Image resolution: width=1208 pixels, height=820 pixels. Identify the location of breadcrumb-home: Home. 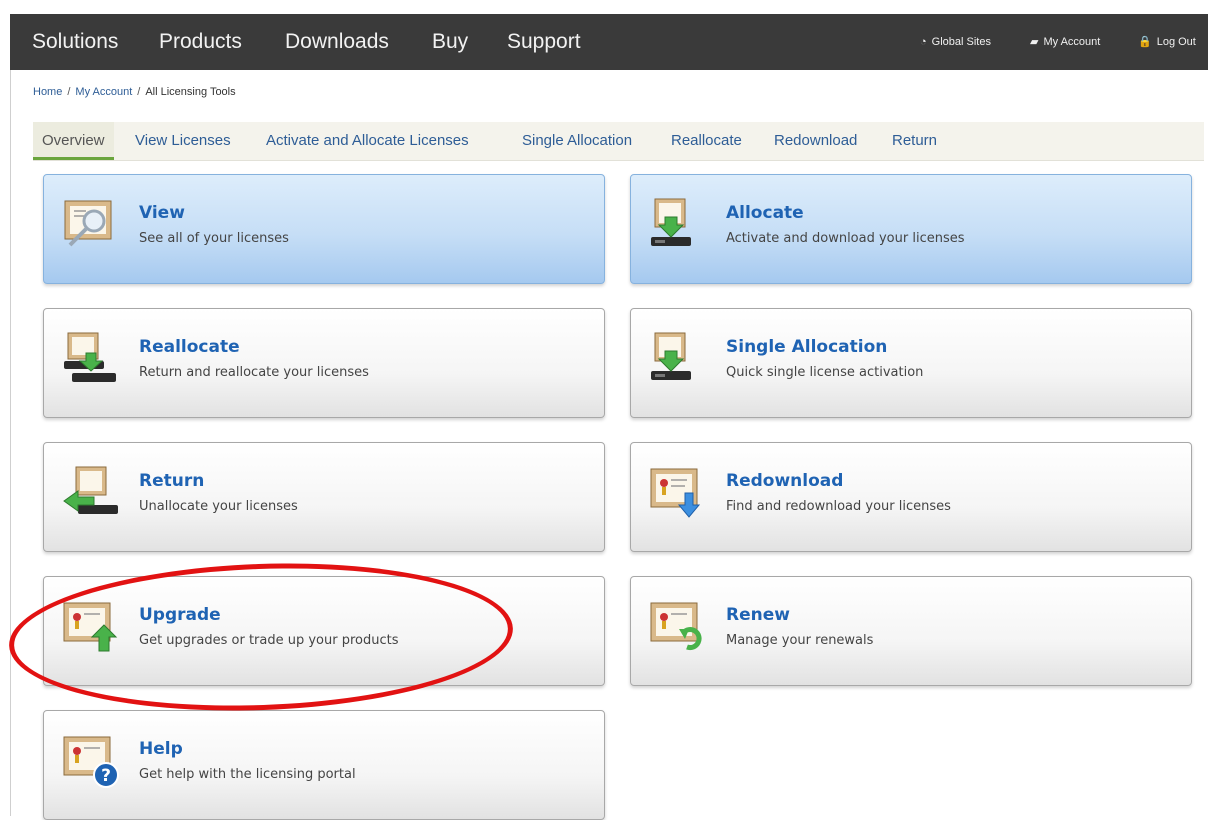
(47, 92).